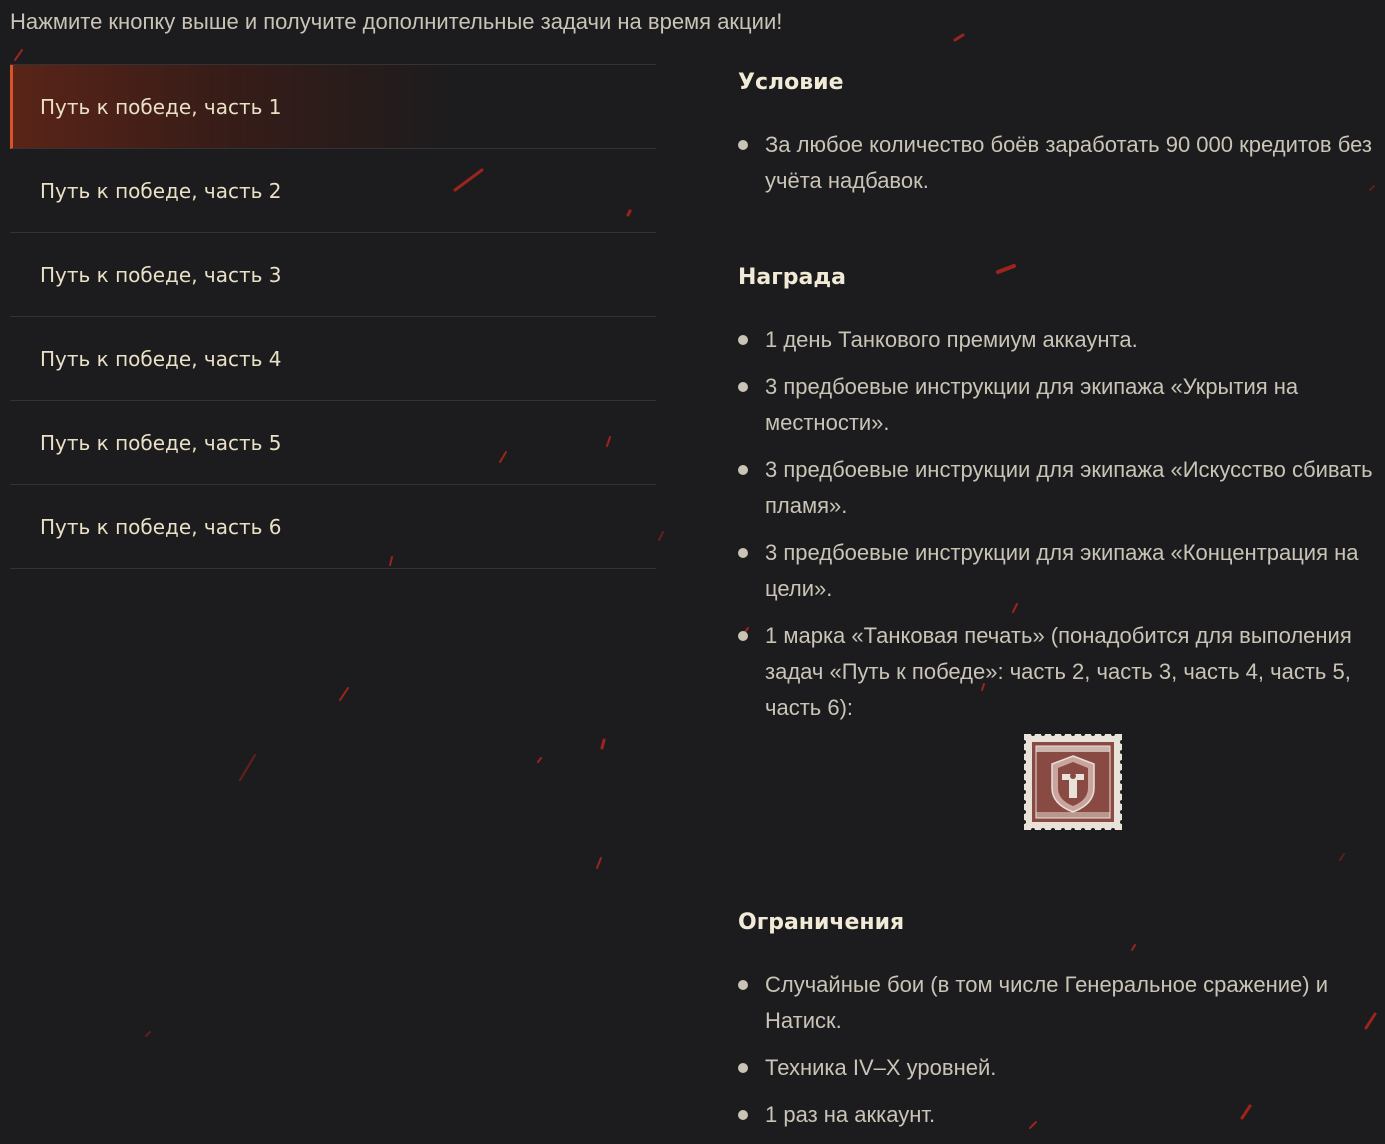  What do you see at coordinates (1058, 1115) in the screenshot?
I see `list-item: 1 раз на аккаунт.` at bounding box center [1058, 1115].